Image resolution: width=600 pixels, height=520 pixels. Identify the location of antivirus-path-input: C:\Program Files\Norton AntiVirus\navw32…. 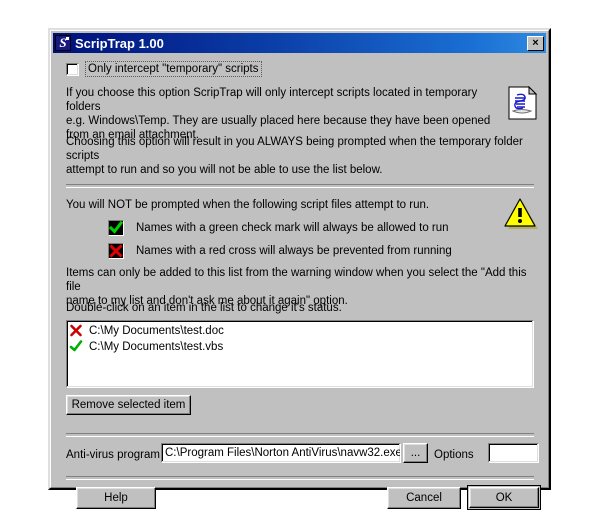
(281, 453).